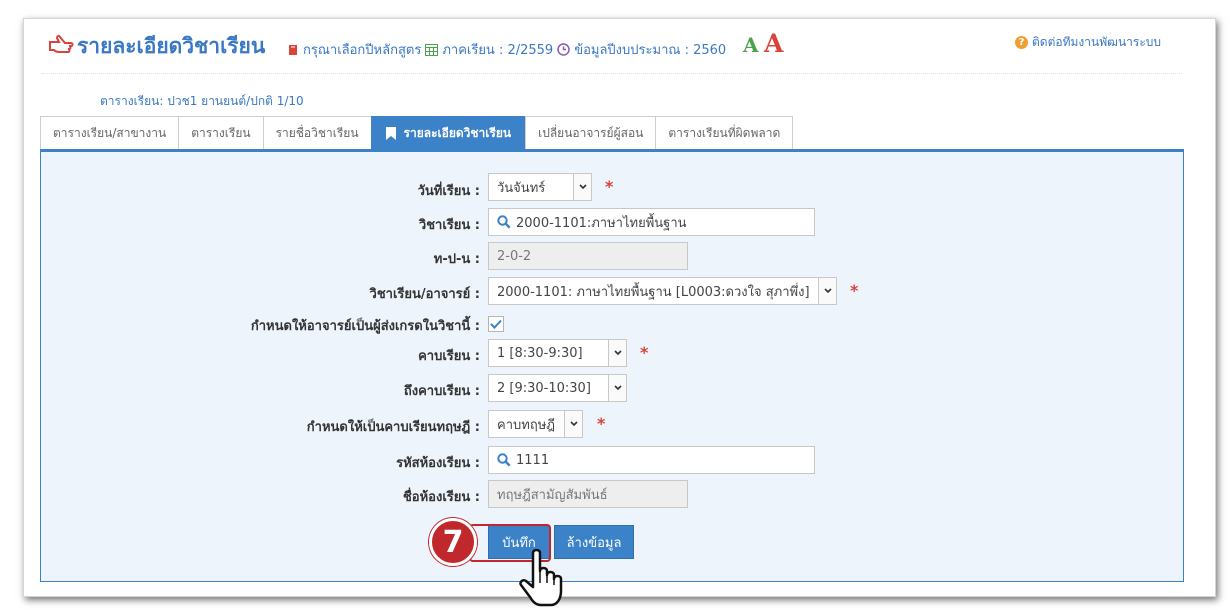 The width and height of the screenshot is (1231, 610). I want to click on tab-label: ตารางเรียน/สาขางาน, so click(110, 132).